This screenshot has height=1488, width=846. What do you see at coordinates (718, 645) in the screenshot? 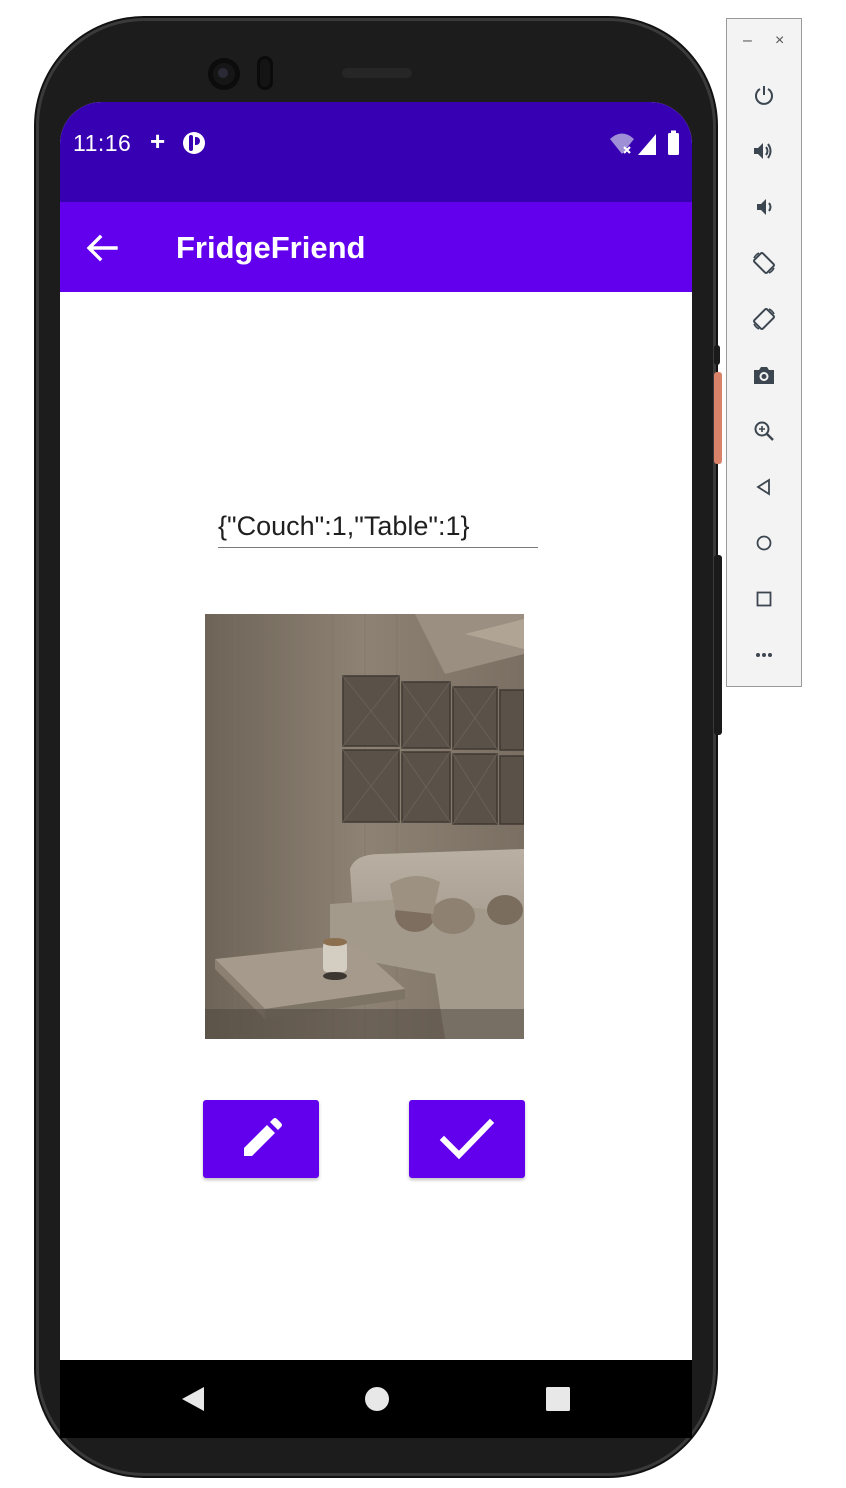
I see `volume-side-button` at bounding box center [718, 645].